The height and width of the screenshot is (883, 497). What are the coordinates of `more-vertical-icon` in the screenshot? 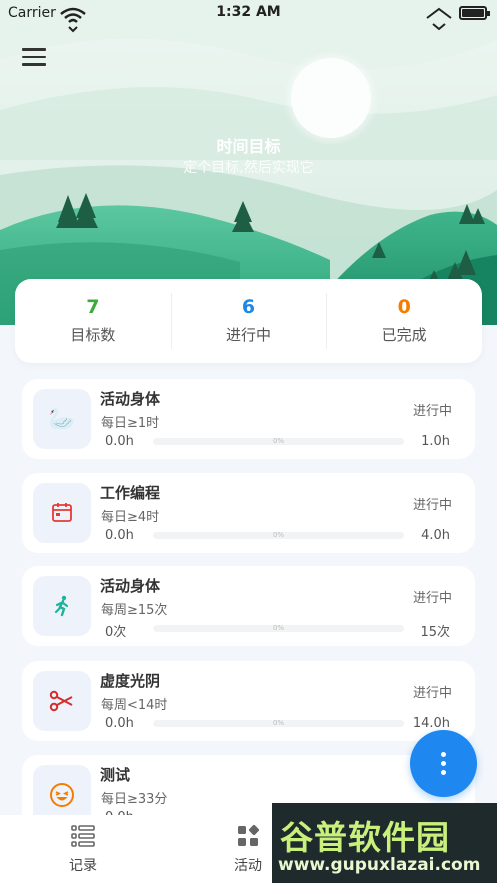 It's located at (443, 763).